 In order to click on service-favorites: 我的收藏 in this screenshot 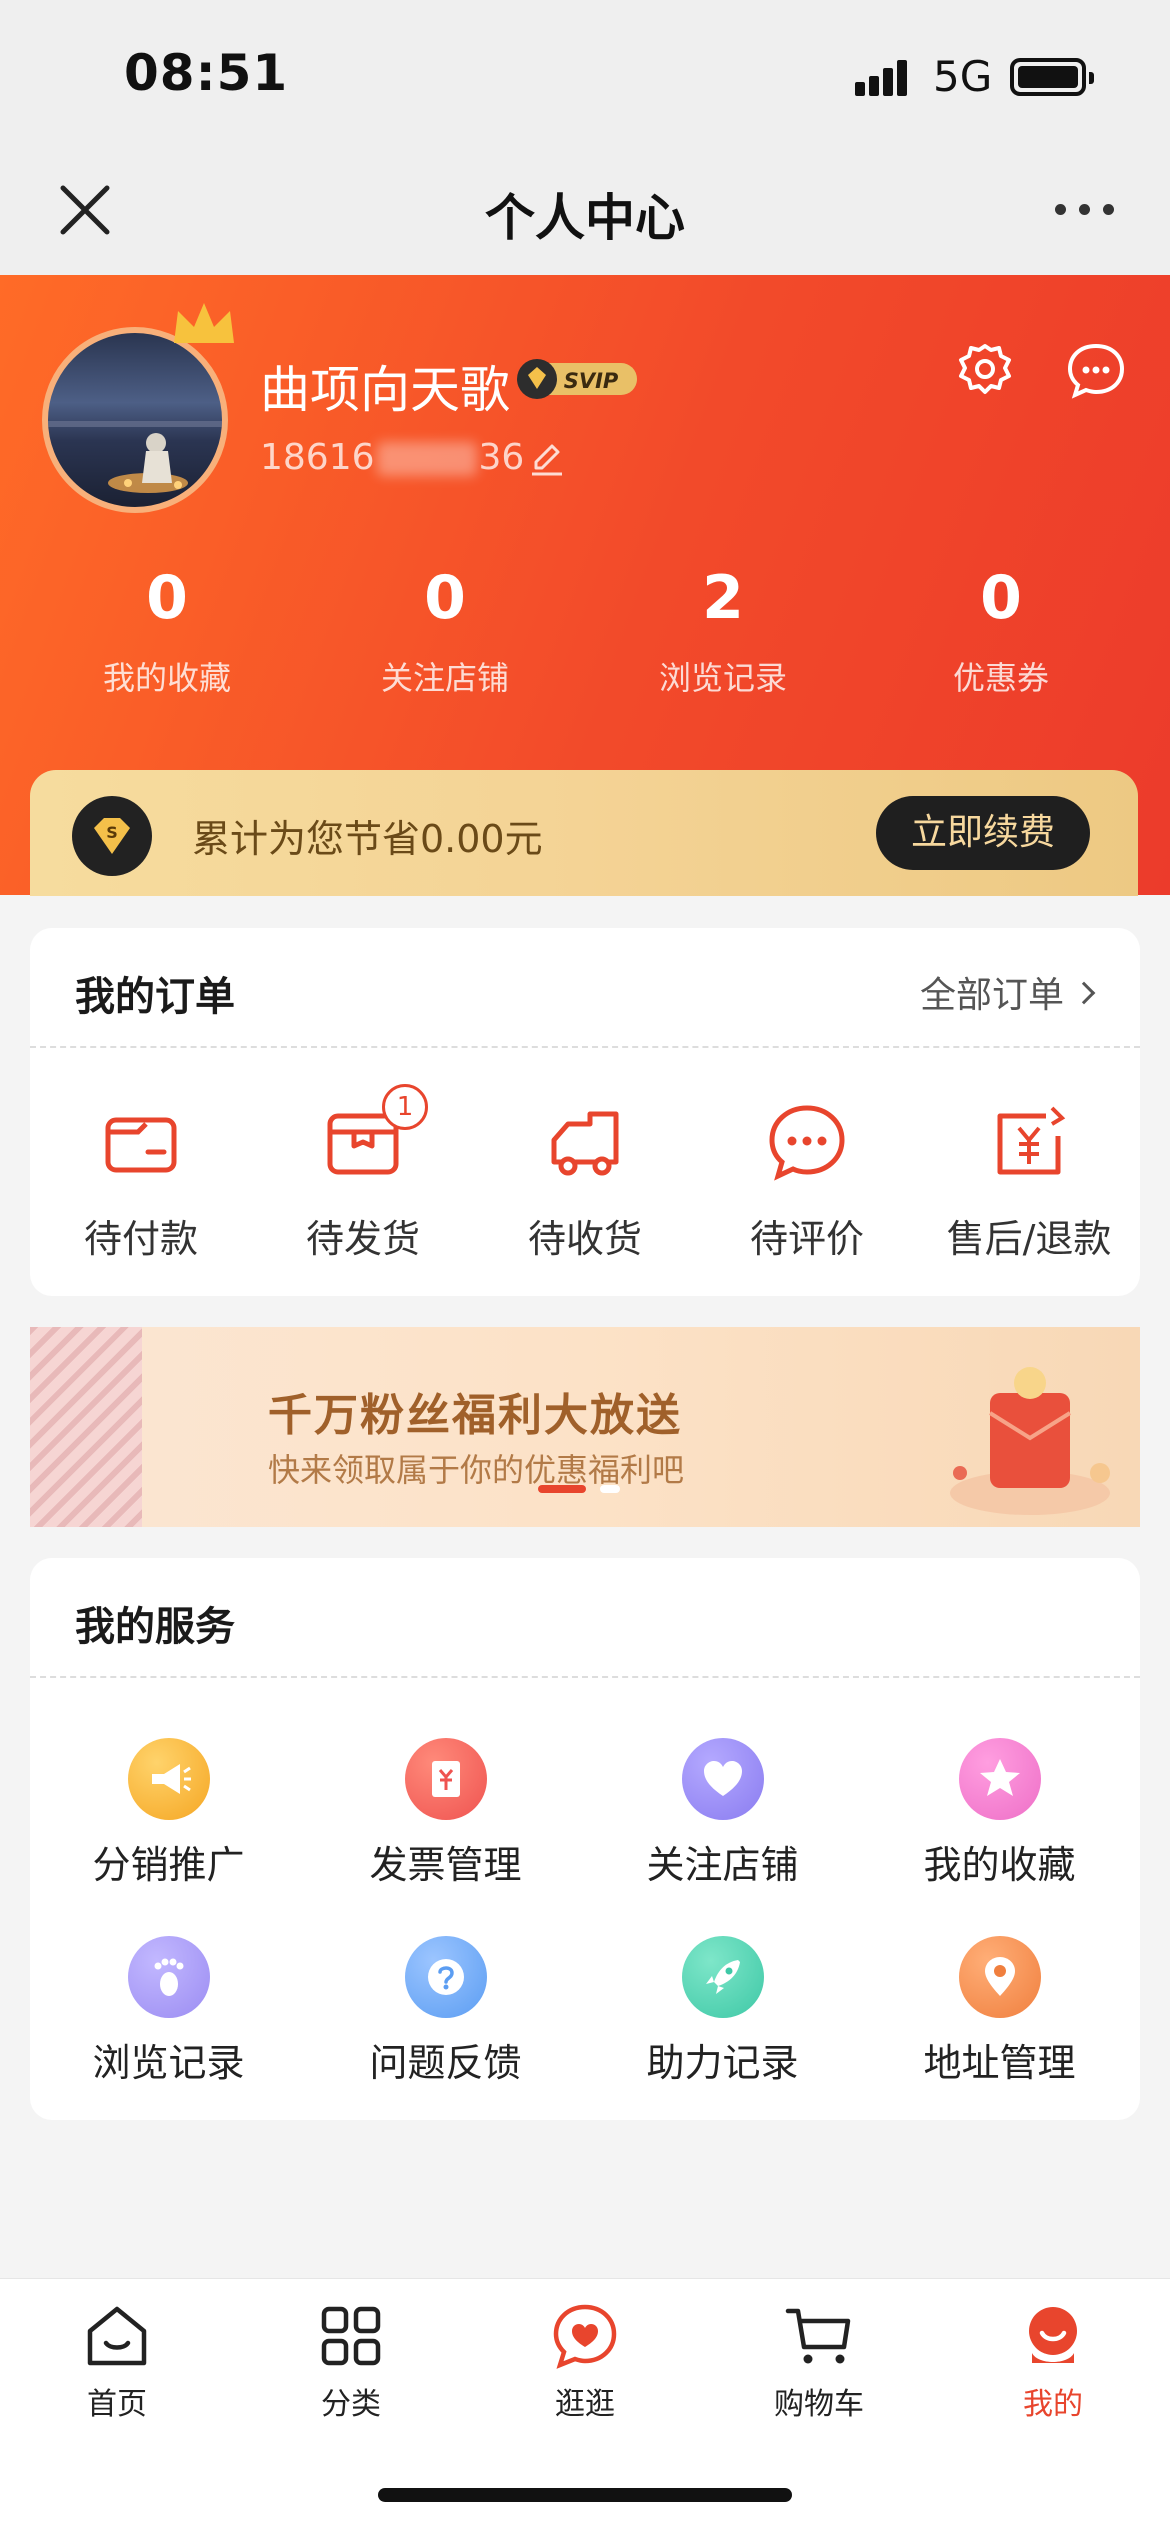, I will do `click(999, 1837)`.